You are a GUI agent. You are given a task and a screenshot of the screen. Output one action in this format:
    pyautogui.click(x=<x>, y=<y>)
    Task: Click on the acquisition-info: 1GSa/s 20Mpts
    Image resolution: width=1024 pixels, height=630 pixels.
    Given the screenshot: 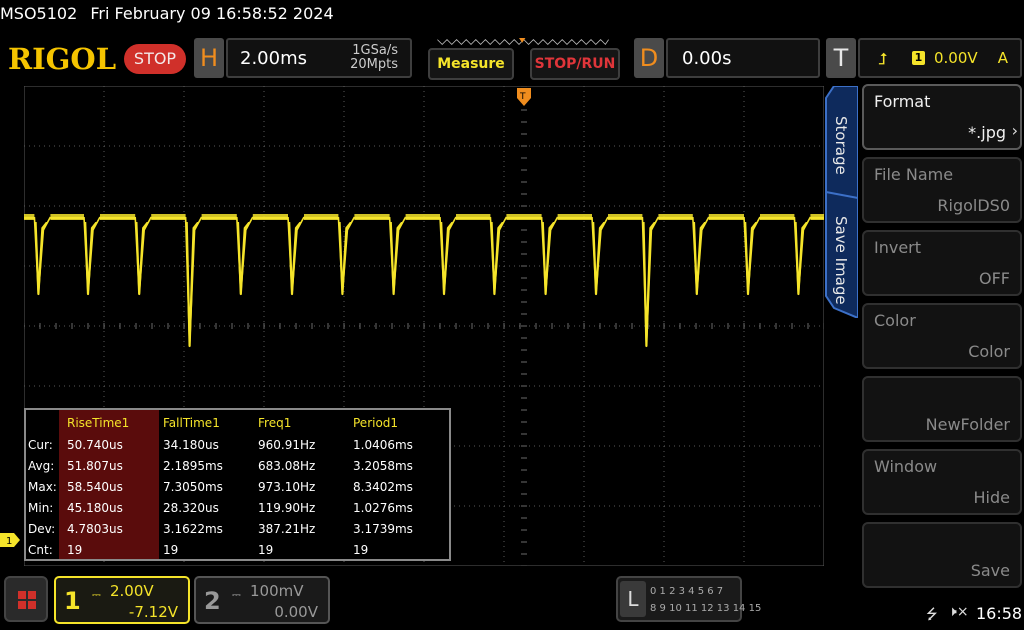 What is the action you would take?
    pyautogui.click(x=374, y=58)
    